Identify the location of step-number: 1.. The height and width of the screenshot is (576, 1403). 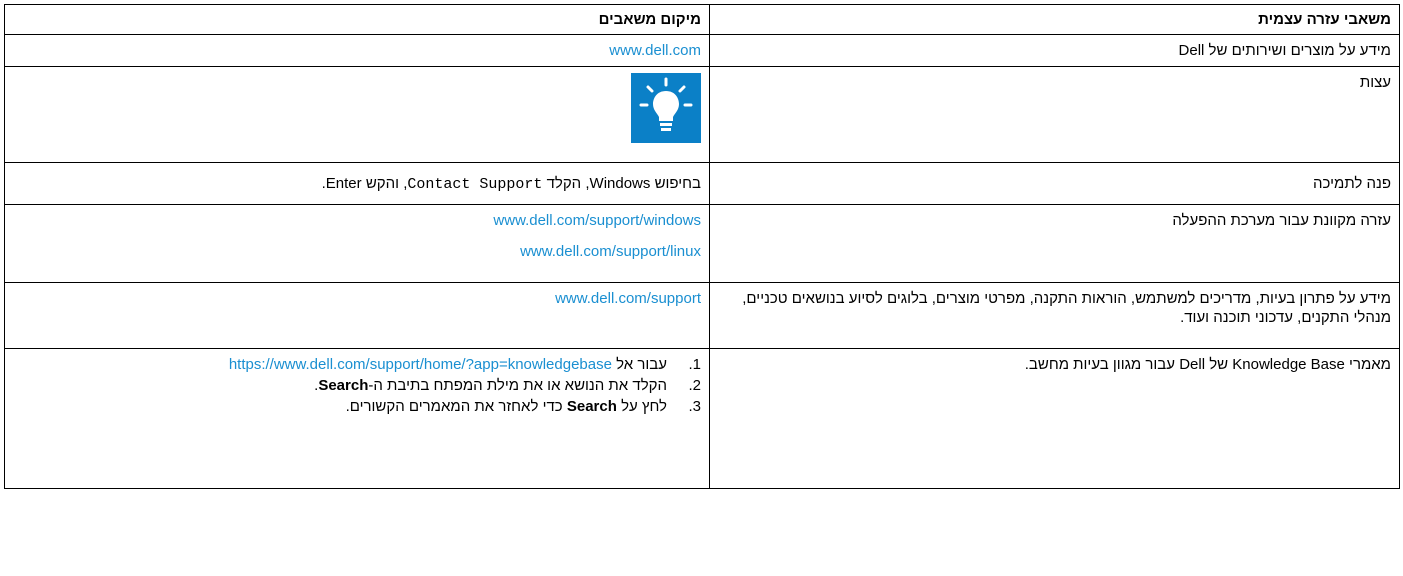
(694, 364).